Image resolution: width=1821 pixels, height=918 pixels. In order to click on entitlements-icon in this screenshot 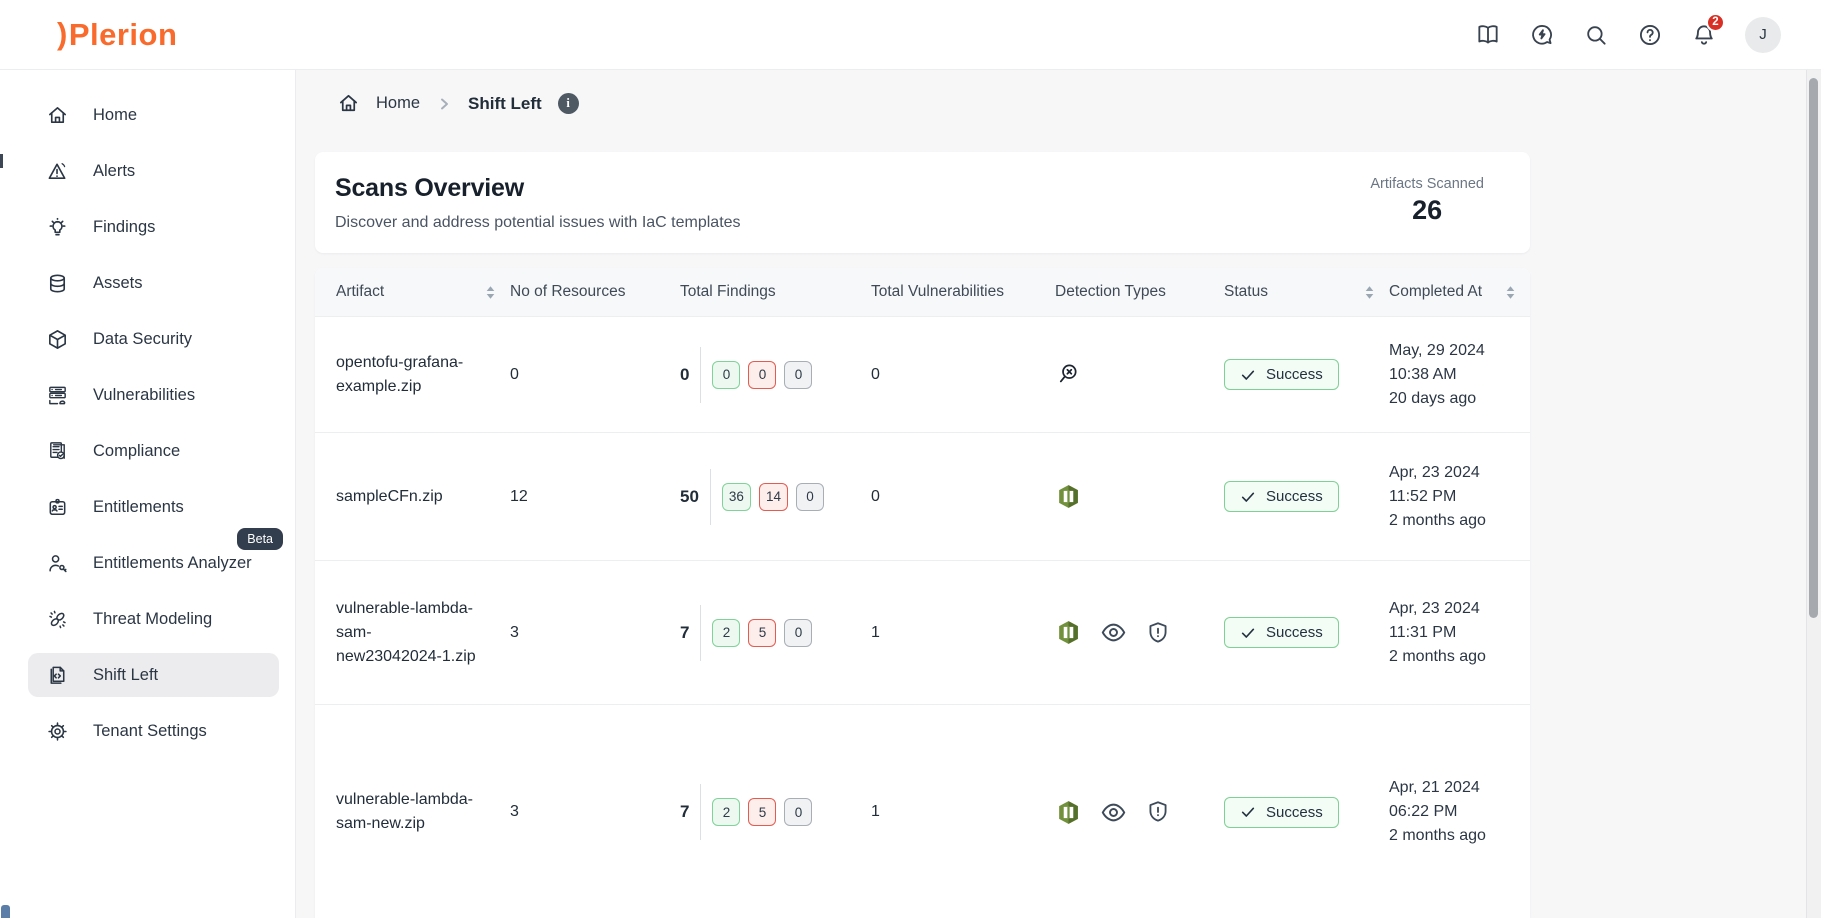, I will do `click(57, 507)`.